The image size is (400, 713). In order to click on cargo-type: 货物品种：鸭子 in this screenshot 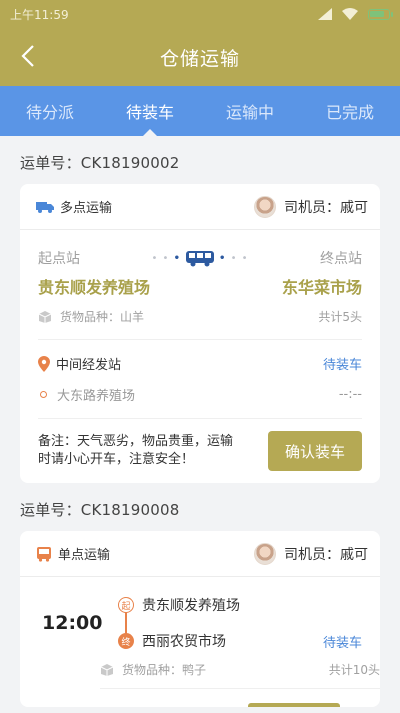, I will do `click(164, 670)`.